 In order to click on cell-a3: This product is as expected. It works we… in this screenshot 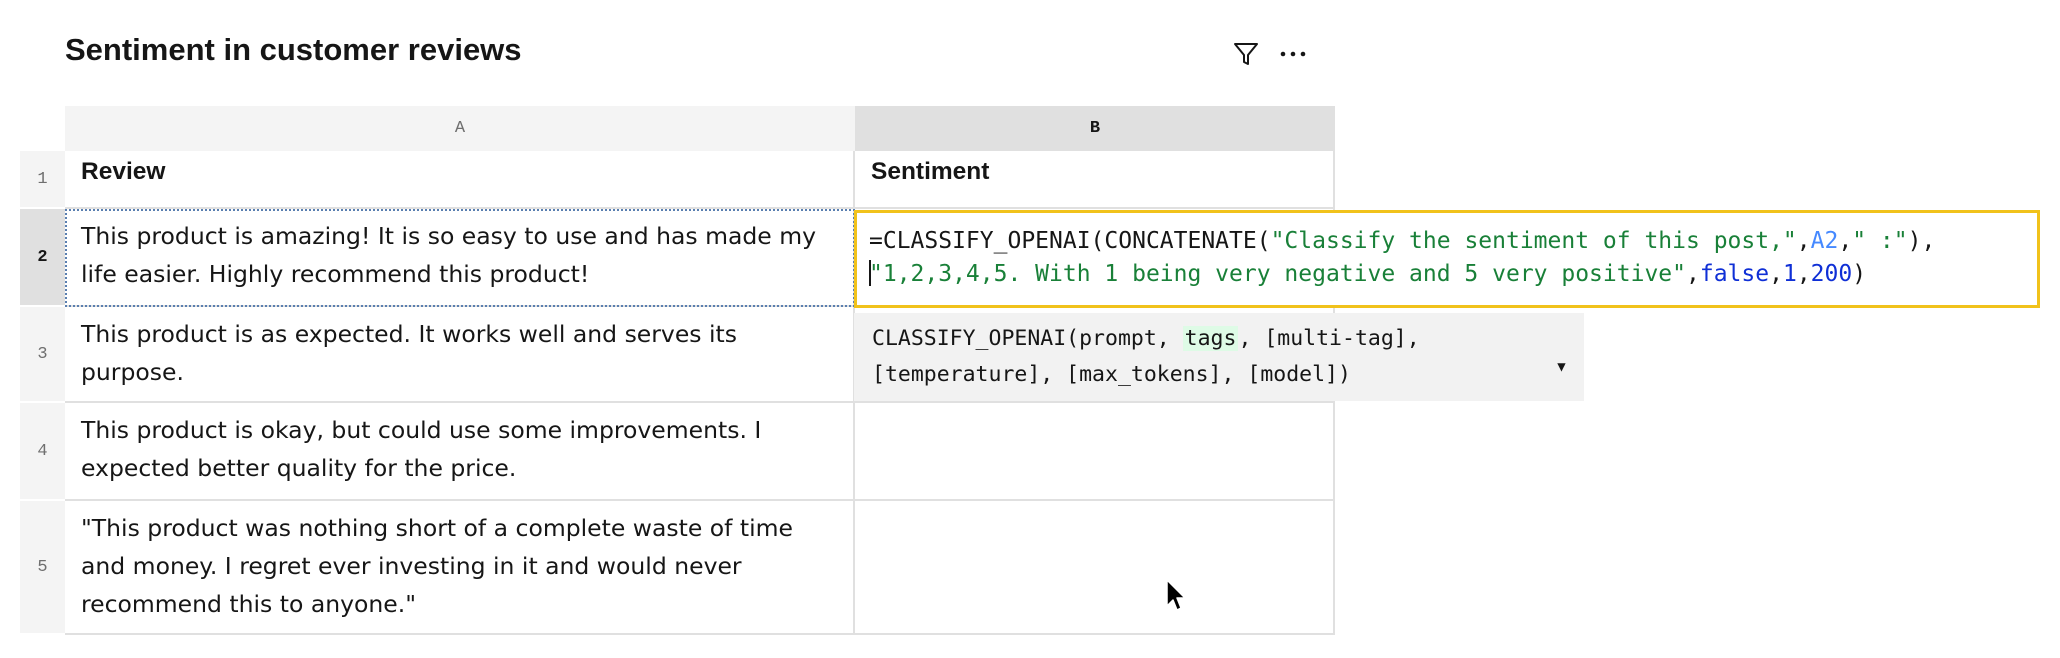, I will do `click(460, 355)`.